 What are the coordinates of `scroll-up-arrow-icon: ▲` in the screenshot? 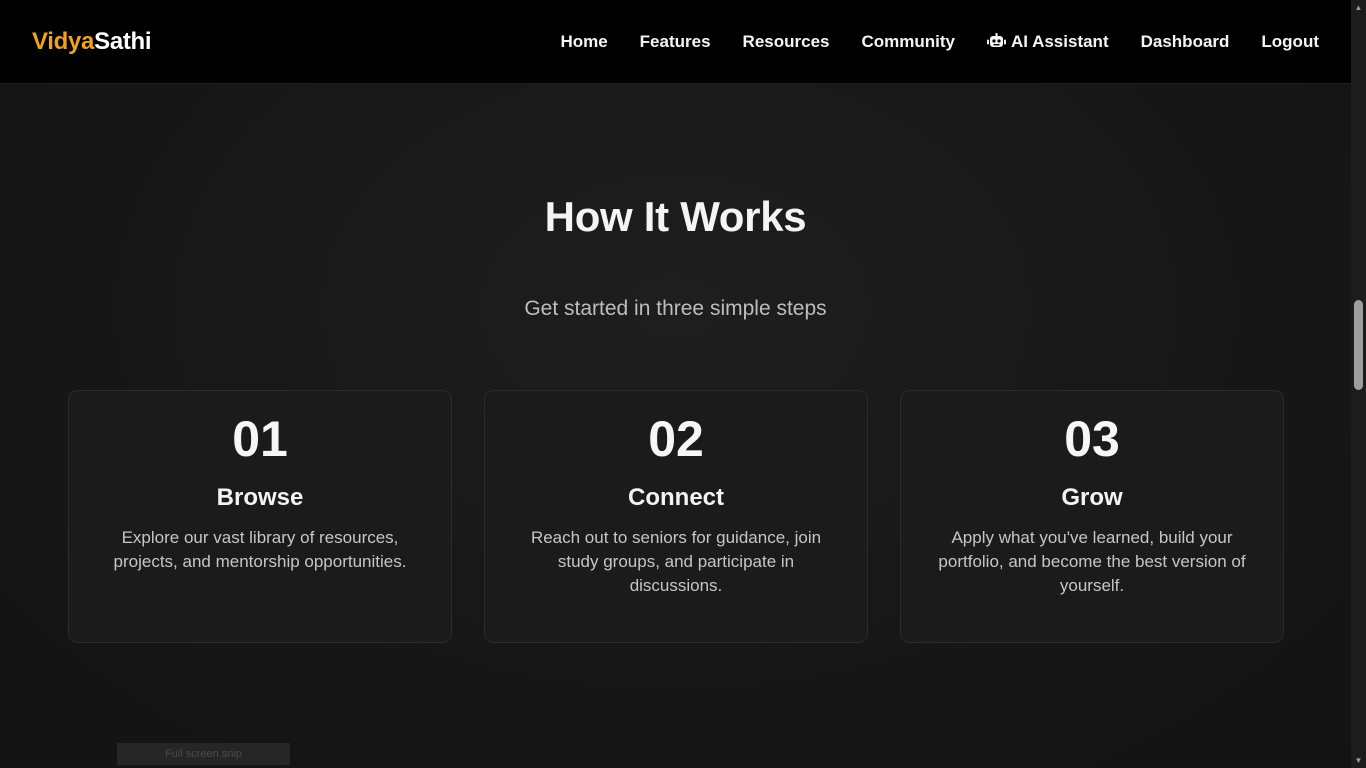 It's located at (1358, 7).